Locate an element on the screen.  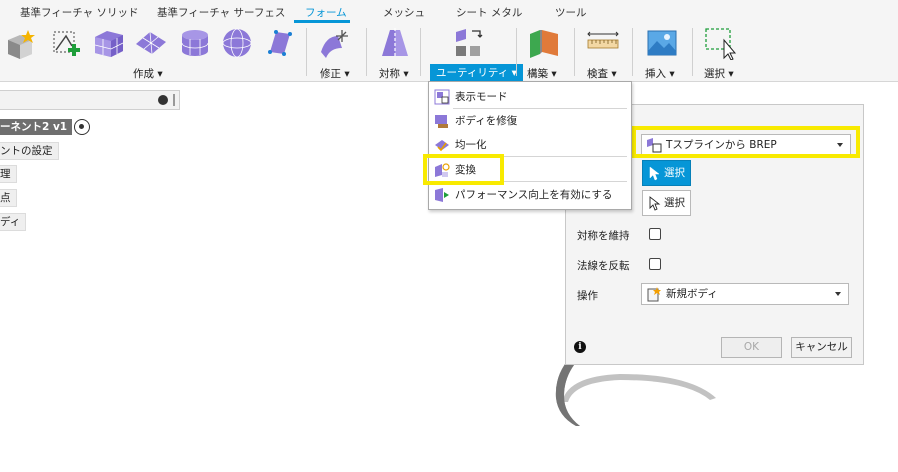
tab-mesh: メッシュ is located at coordinates (404, 12).